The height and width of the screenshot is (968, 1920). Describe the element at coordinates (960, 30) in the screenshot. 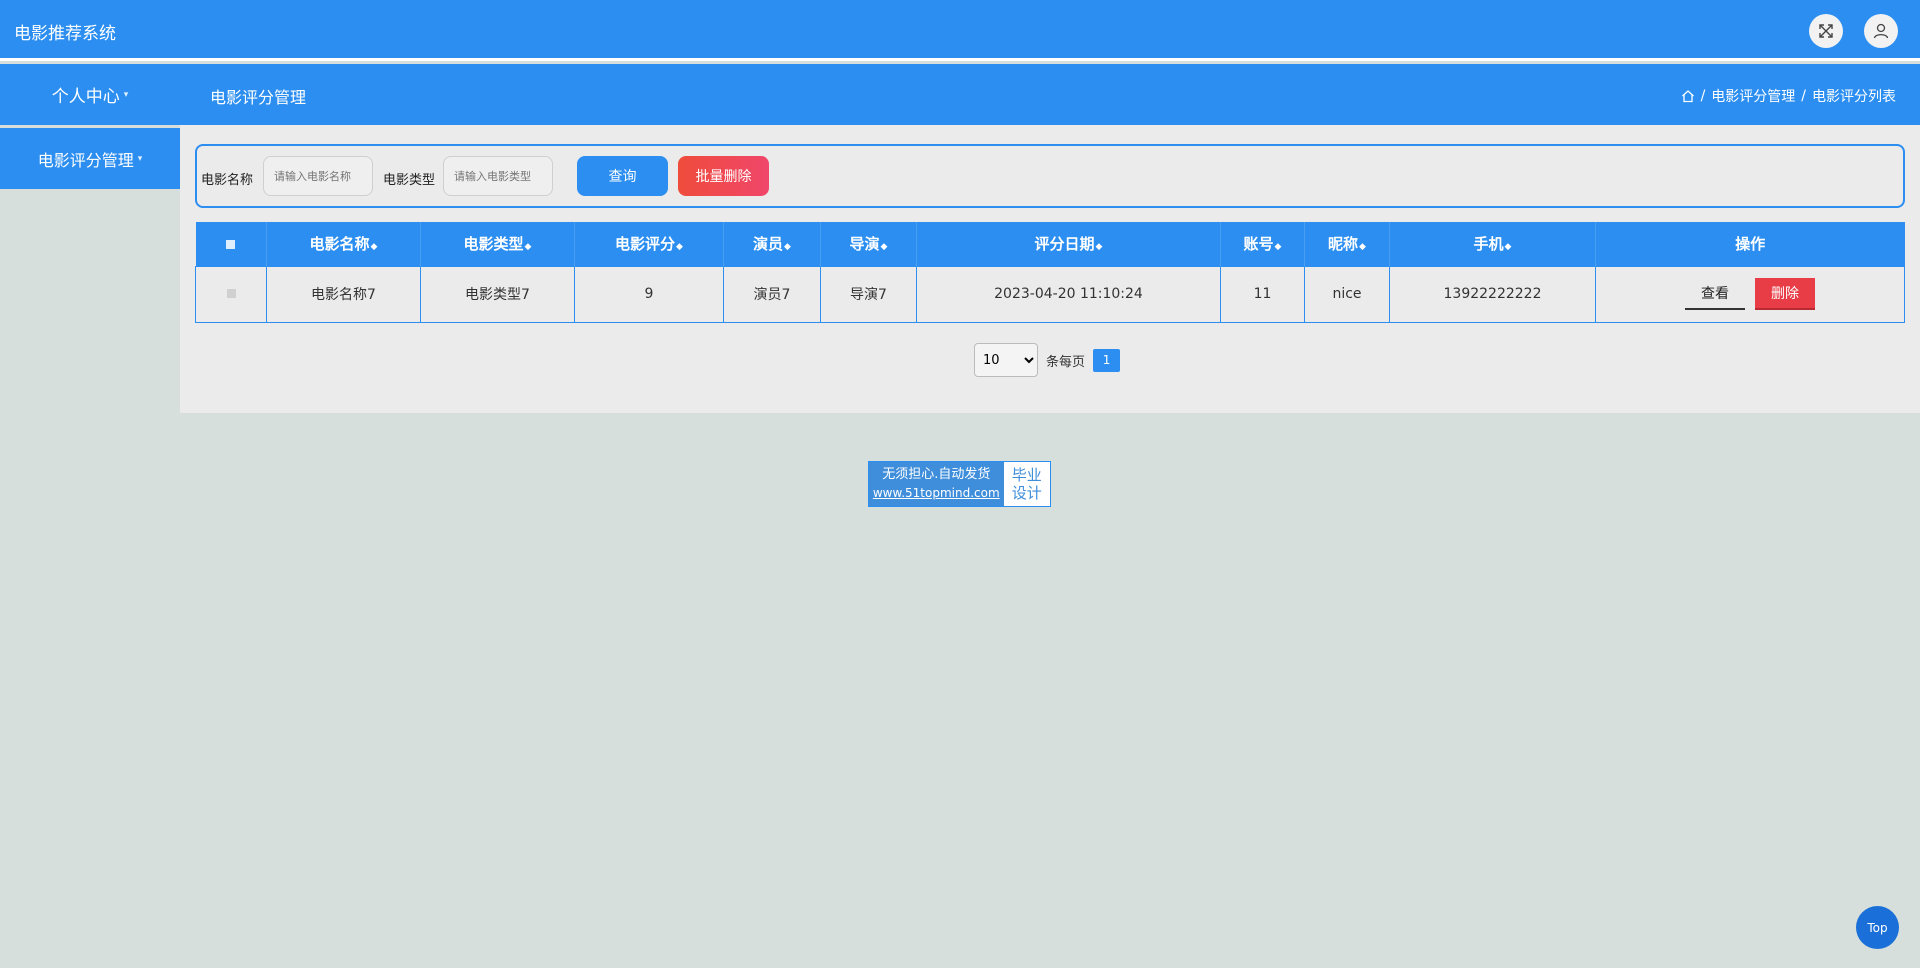

I see `top-header: 电影推荐系统` at that location.